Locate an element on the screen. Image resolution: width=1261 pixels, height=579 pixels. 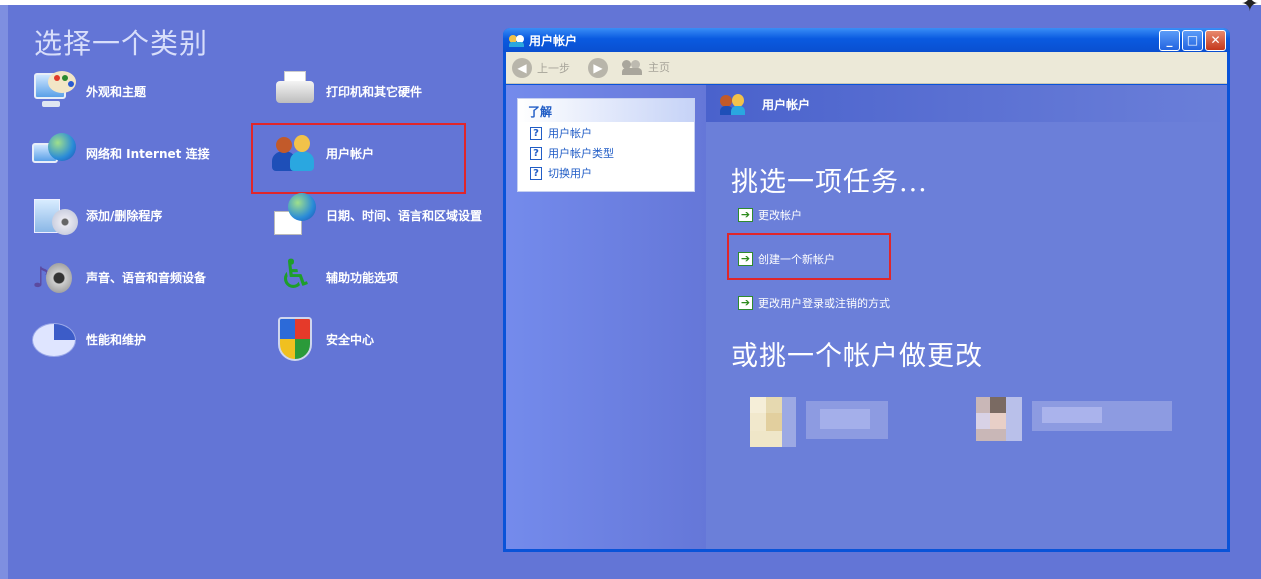
category-label: 安全中心 is located at coordinates (350, 339).